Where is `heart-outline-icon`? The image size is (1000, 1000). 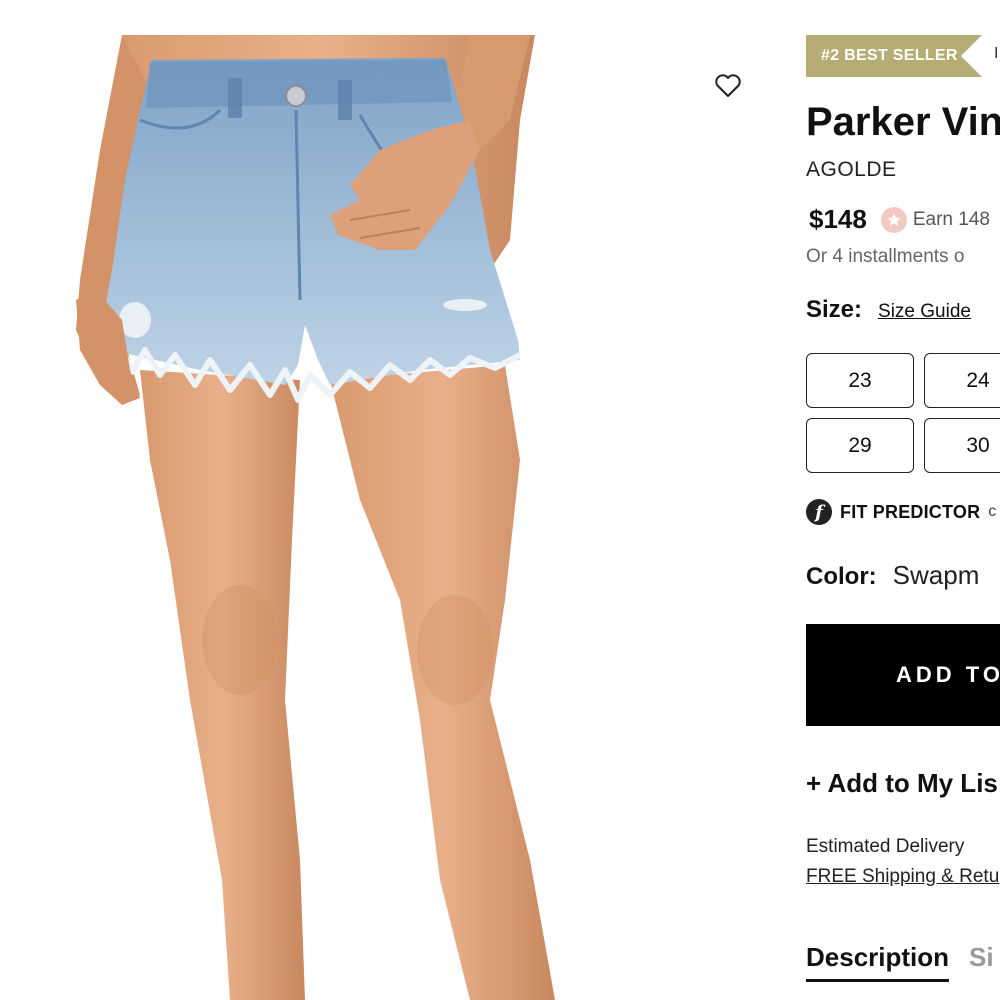 heart-outline-icon is located at coordinates (728, 85).